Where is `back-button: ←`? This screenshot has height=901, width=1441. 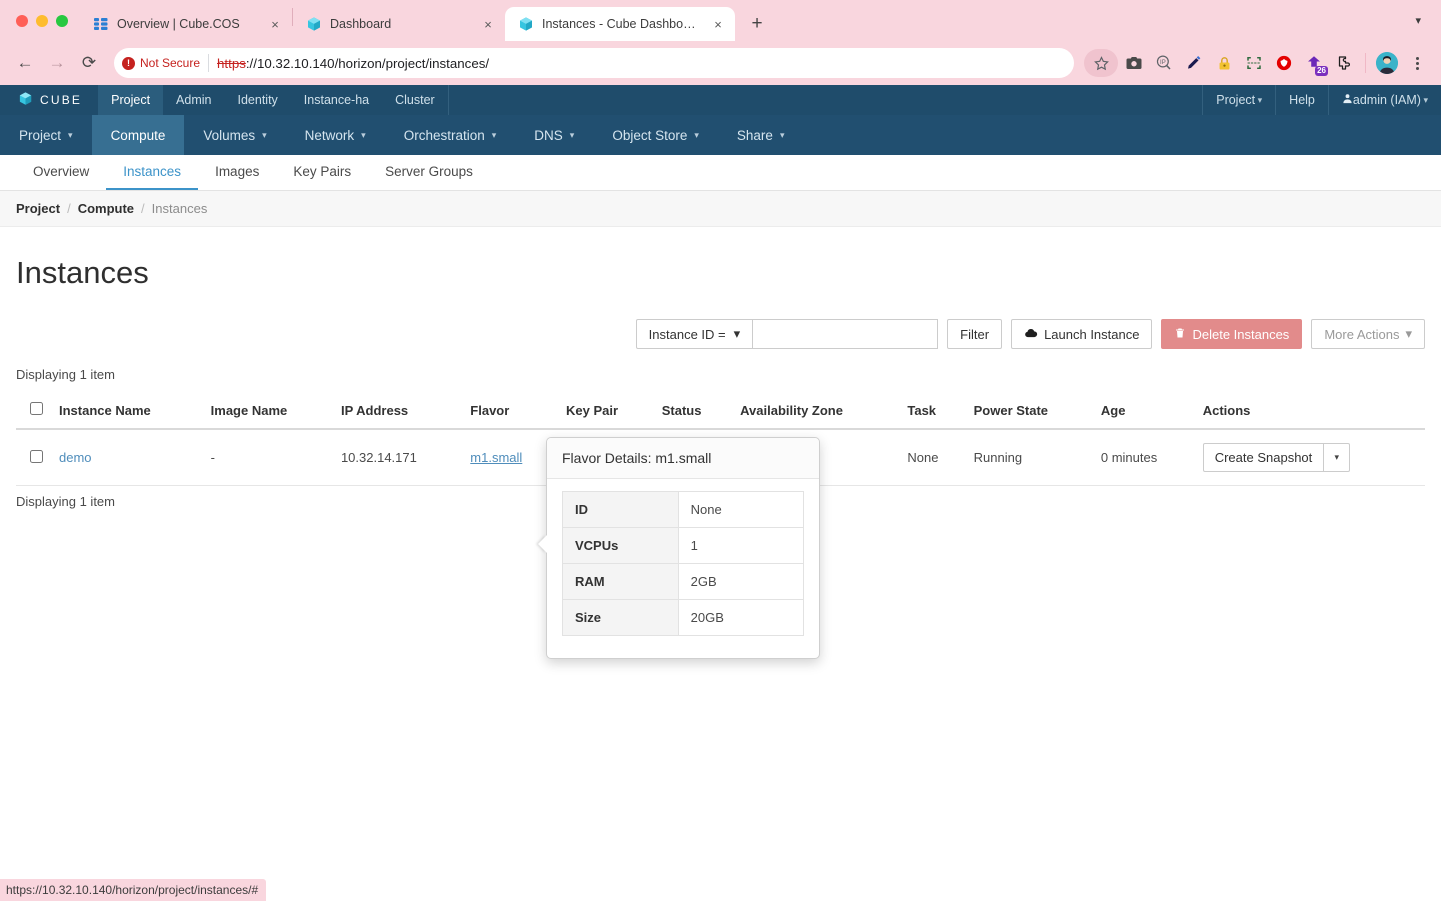
back-button: ← is located at coordinates (25, 63).